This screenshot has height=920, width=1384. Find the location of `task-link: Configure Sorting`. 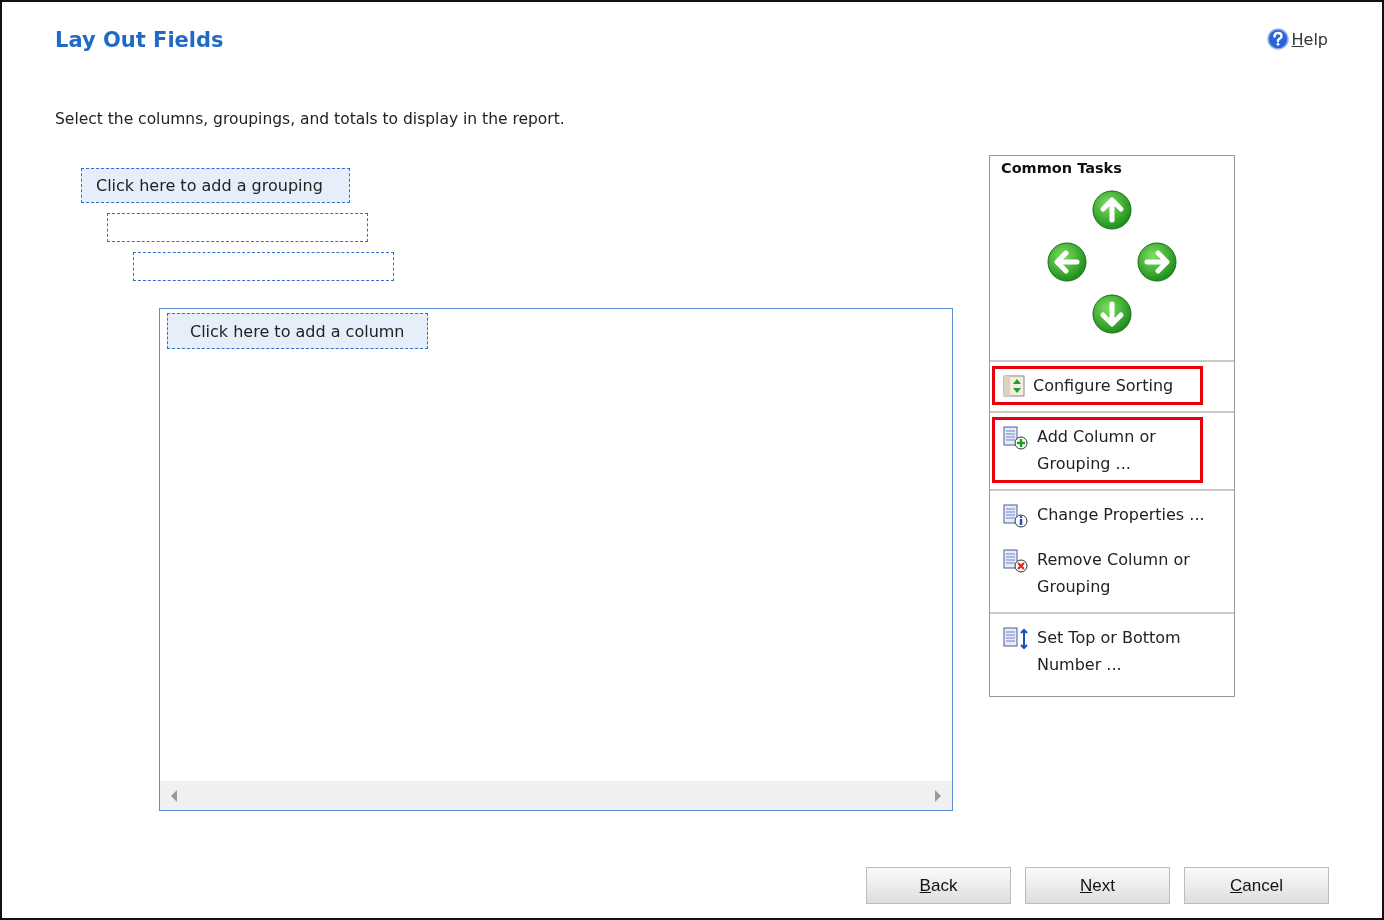

task-link: Configure Sorting is located at coordinates (1097, 385).